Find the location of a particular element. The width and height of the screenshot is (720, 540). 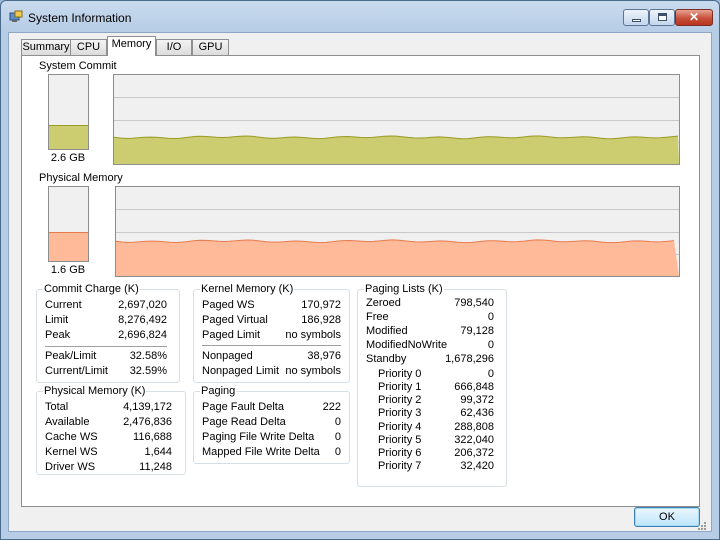

commit-peak-limit-row: Peak/Limit 32.58% is located at coordinates (106, 356).